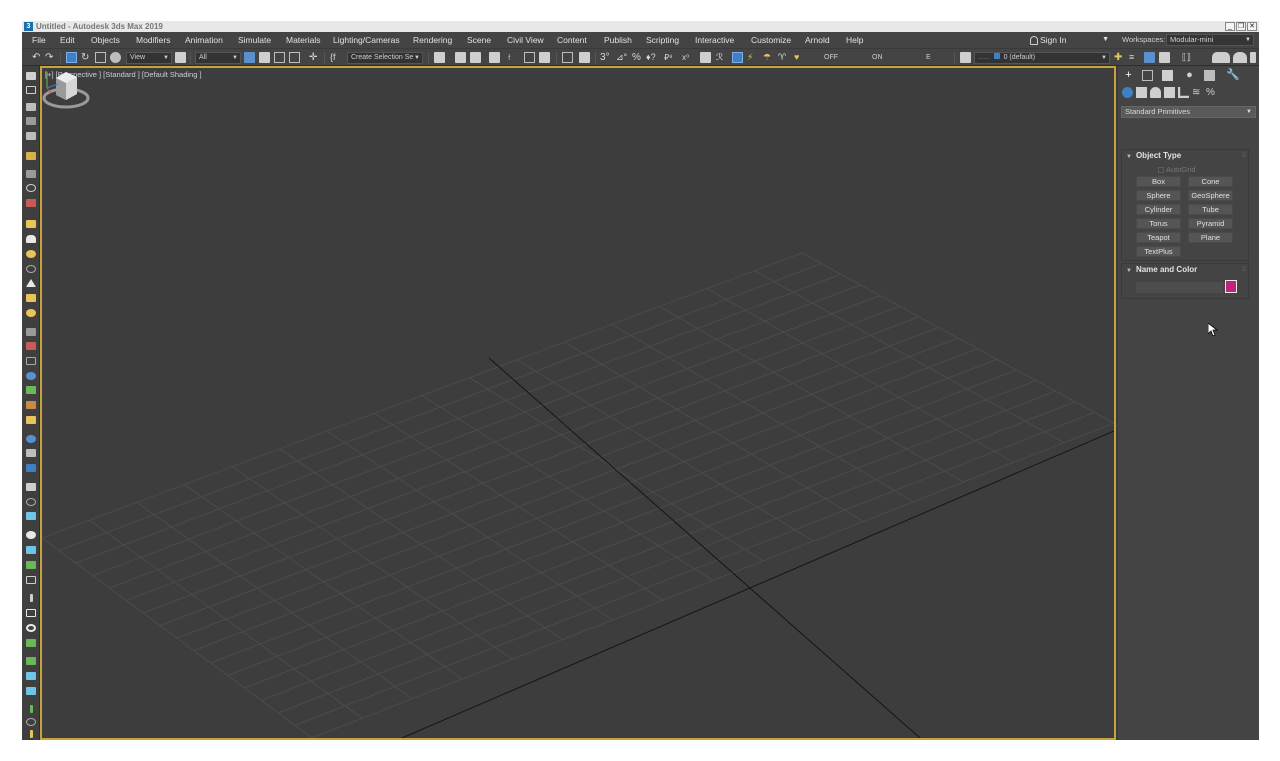 Image resolution: width=1280 pixels, height=761 pixels. I want to click on create-tab-icon: +, so click(1128, 75).